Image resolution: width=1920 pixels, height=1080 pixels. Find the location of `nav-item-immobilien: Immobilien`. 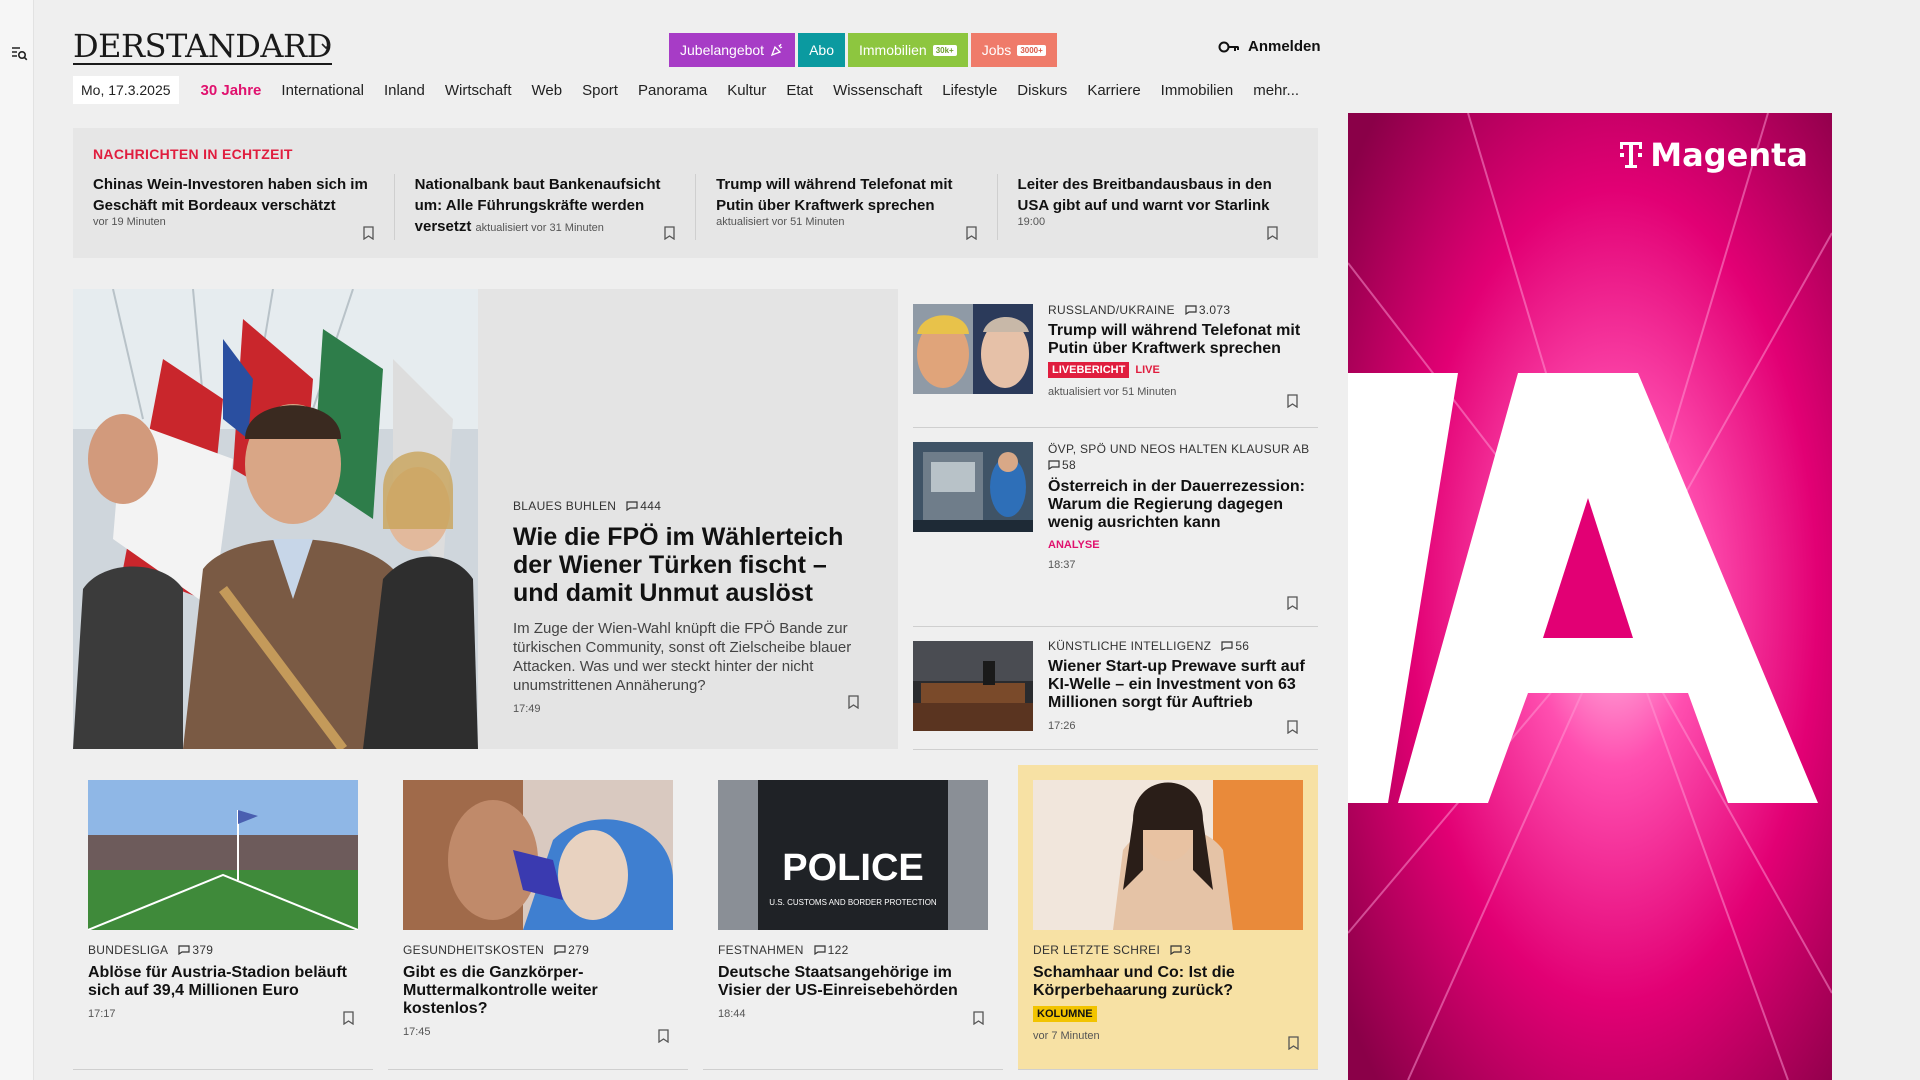

nav-item-immobilien: Immobilien is located at coordinates (1197, 90).